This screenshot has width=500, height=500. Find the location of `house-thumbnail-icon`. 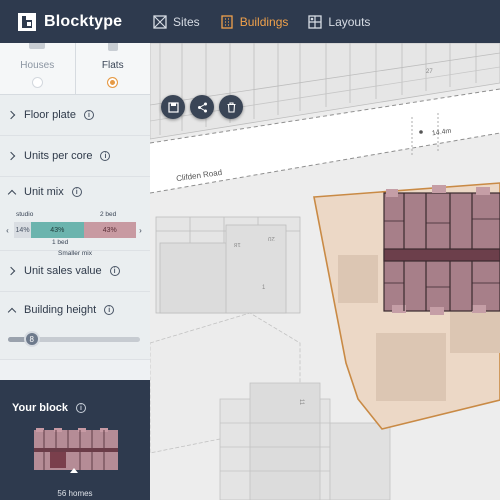

house-thumbnail-icon is located at coordinates (37, 46).